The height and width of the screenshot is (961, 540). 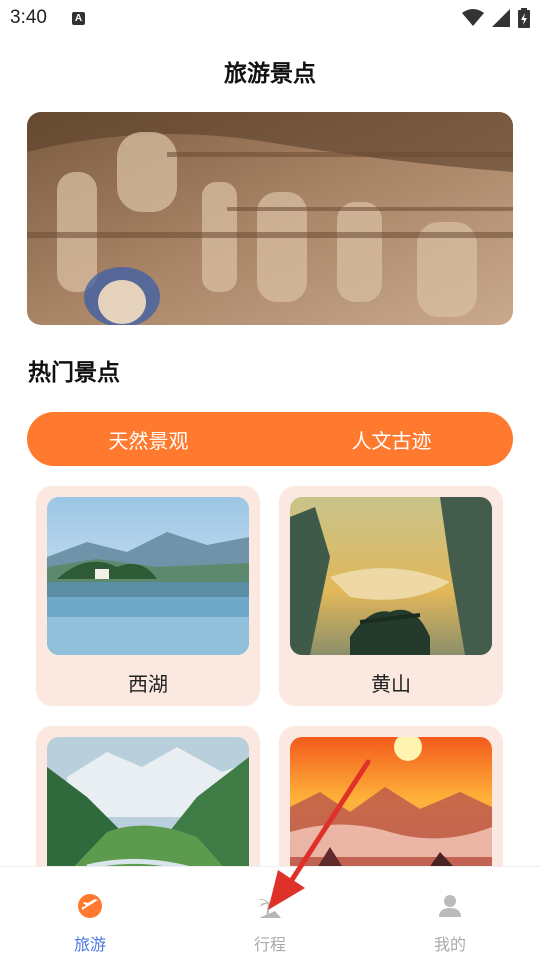 What do you see at coordinates (391, 684) in the screenshot?
I see `spot-name: 黄山` at bounding box center [391, 684].